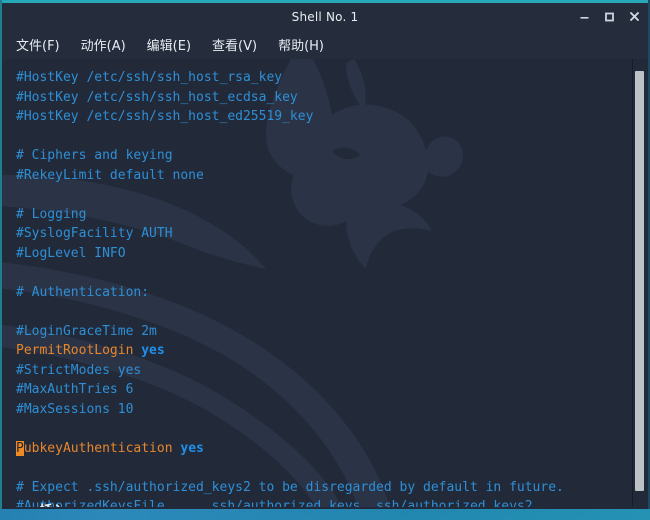 The image size is (650, 520). I want to click on close-button, so click(634, 16).